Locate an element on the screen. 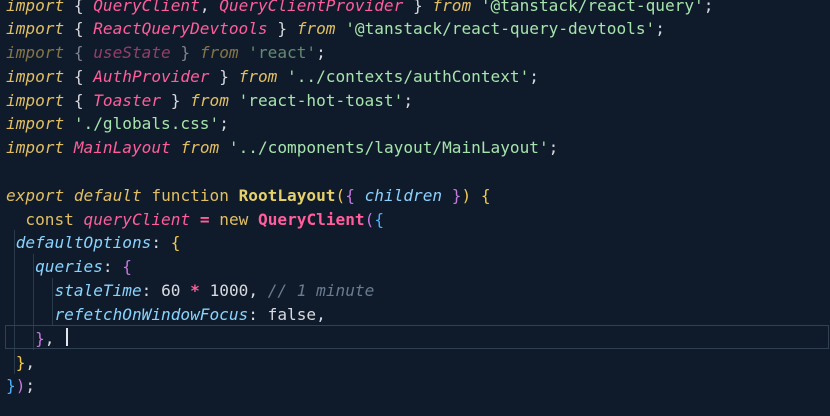 The image size is (830, 416). code-token: default is located at coordinates (107, 195).